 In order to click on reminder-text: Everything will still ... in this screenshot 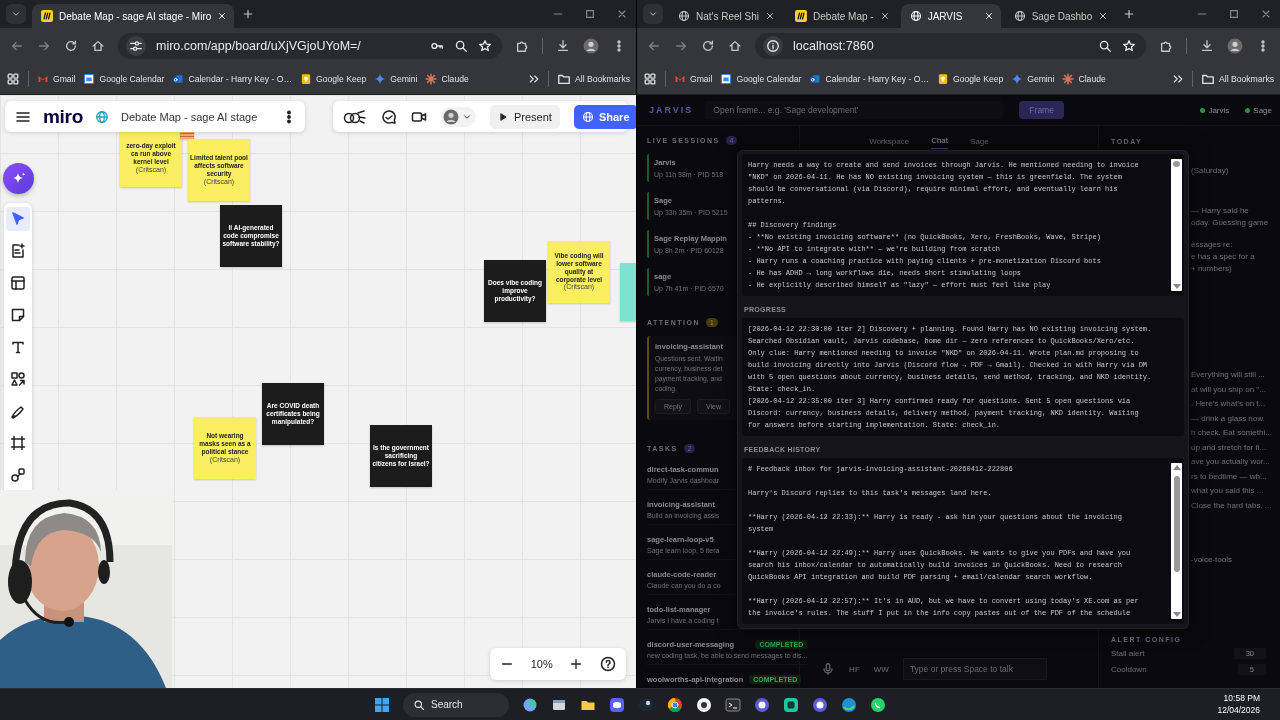, I will do `click(1228, 375)`.